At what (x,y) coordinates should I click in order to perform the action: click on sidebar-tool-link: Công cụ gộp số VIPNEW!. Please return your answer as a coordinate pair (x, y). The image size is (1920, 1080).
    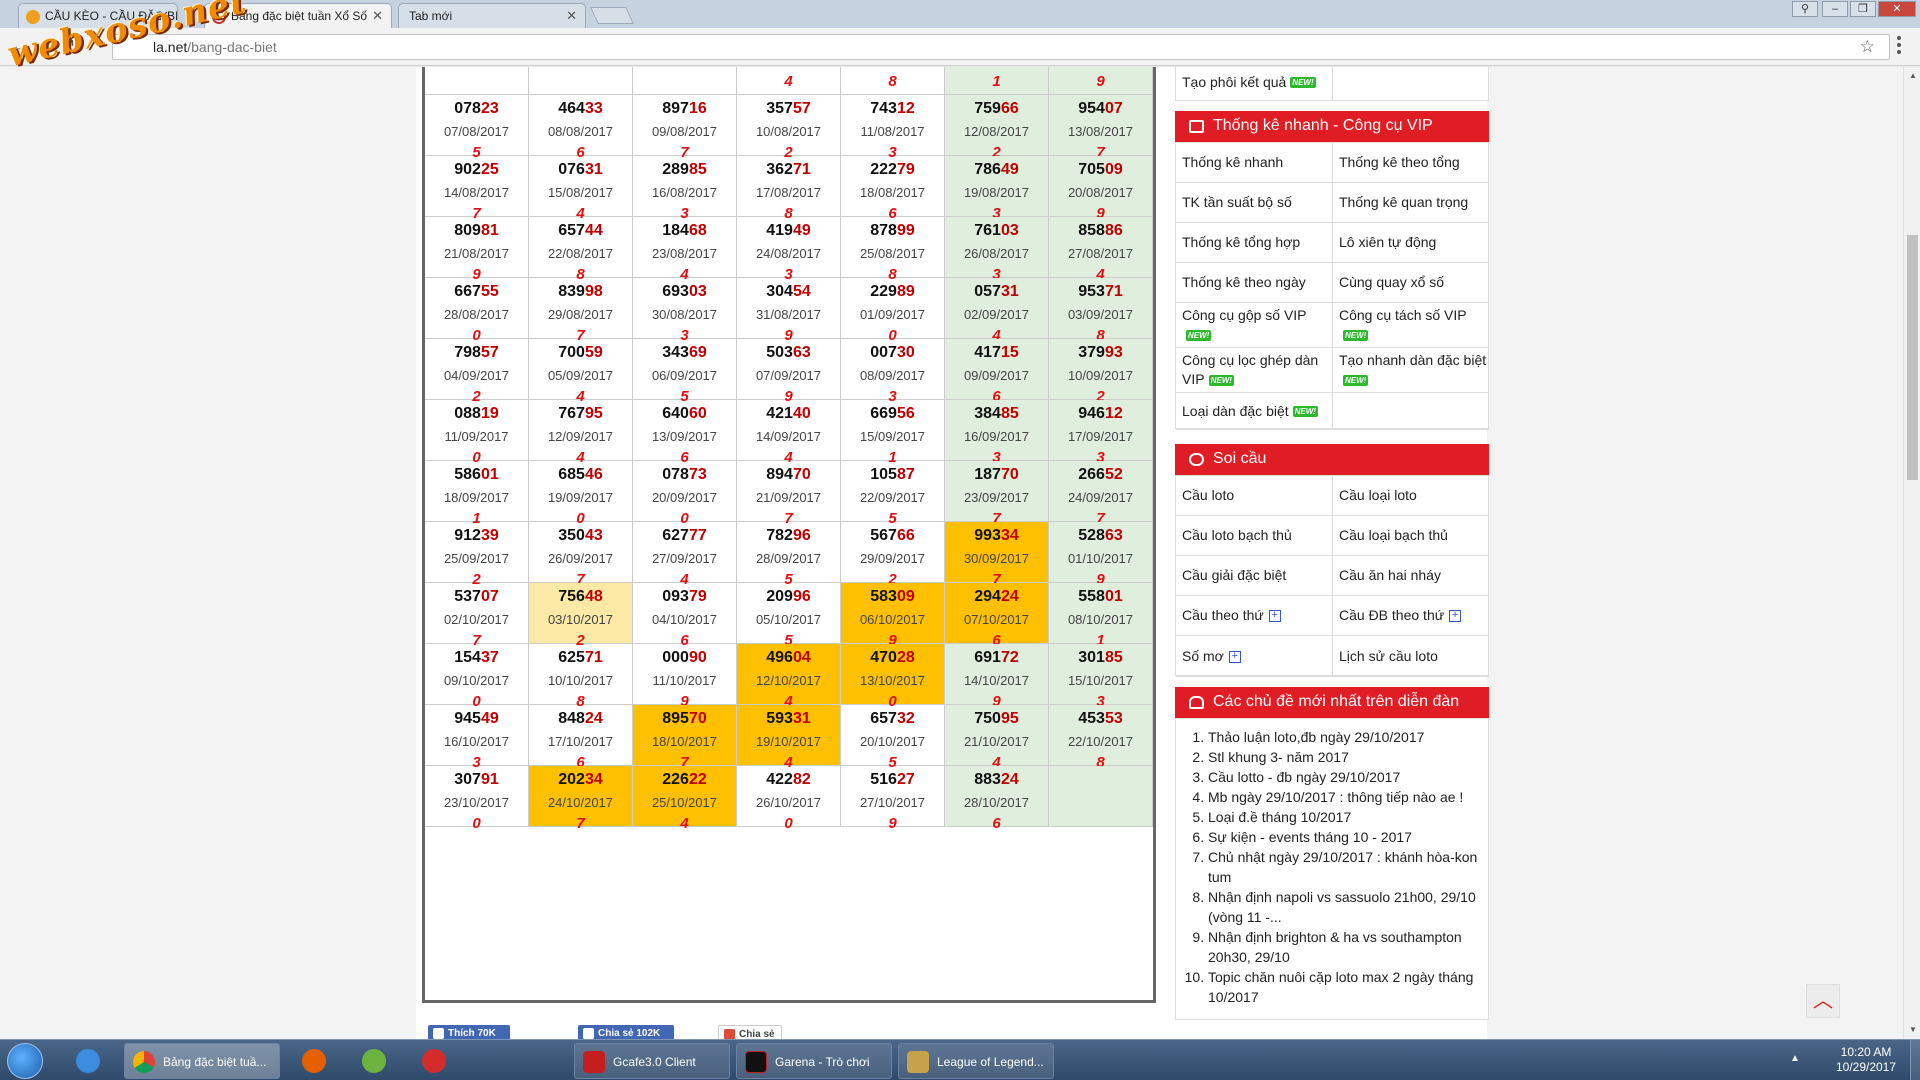
    Looking at the image, I should click on (1254, 325).